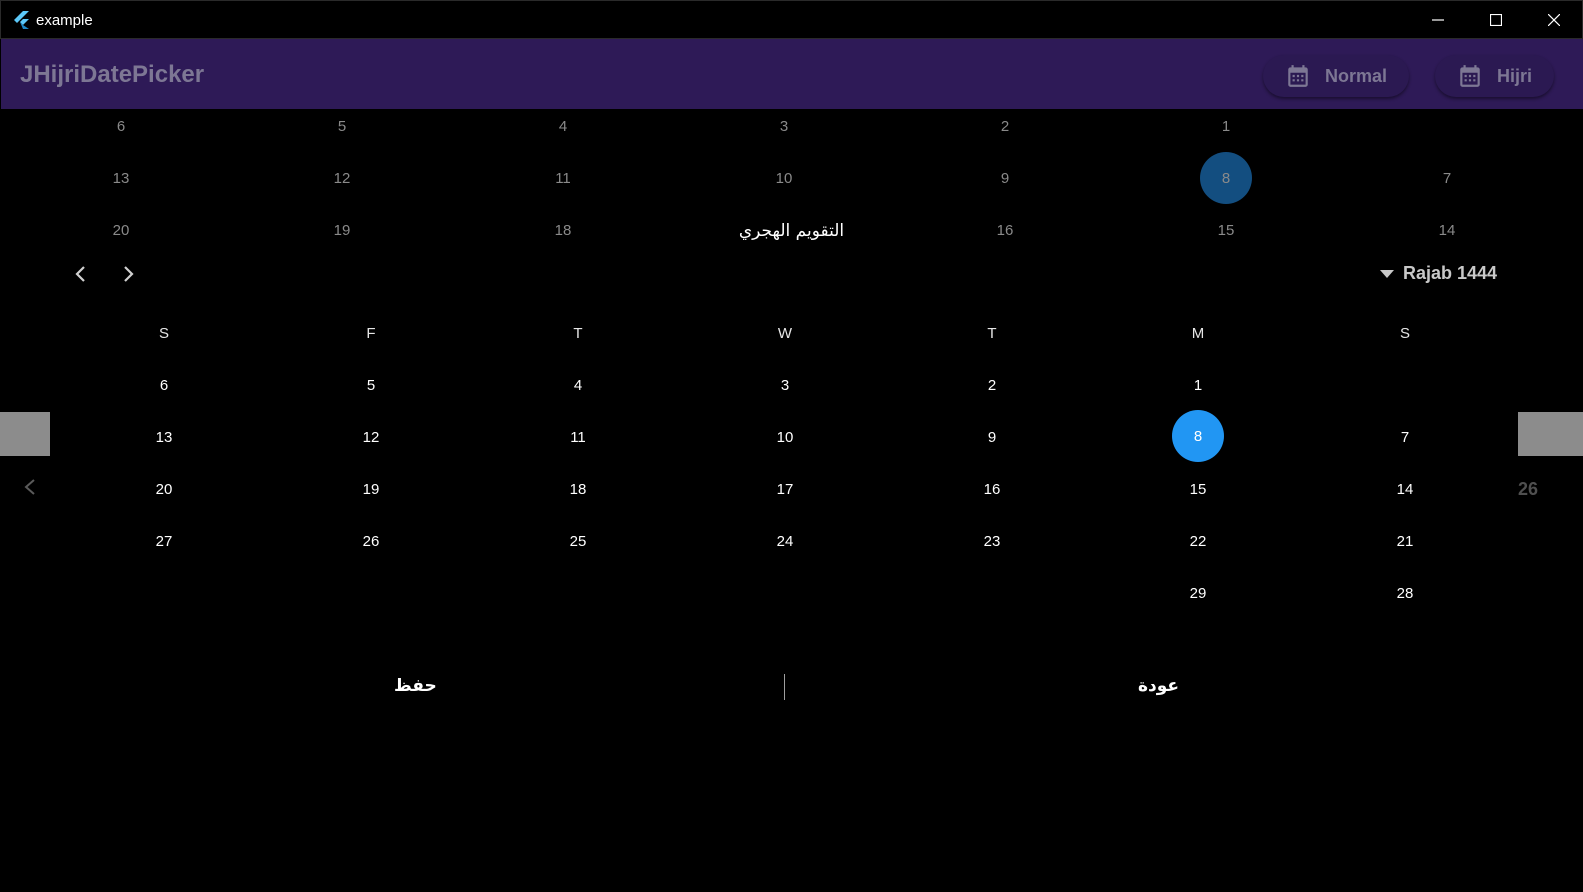 The height and width of the screenshot is (892, 1583). What do you see at coordinates (342, 178) in the screenshot?
I see `bg-day: 12` at bounding box center [342, 178].